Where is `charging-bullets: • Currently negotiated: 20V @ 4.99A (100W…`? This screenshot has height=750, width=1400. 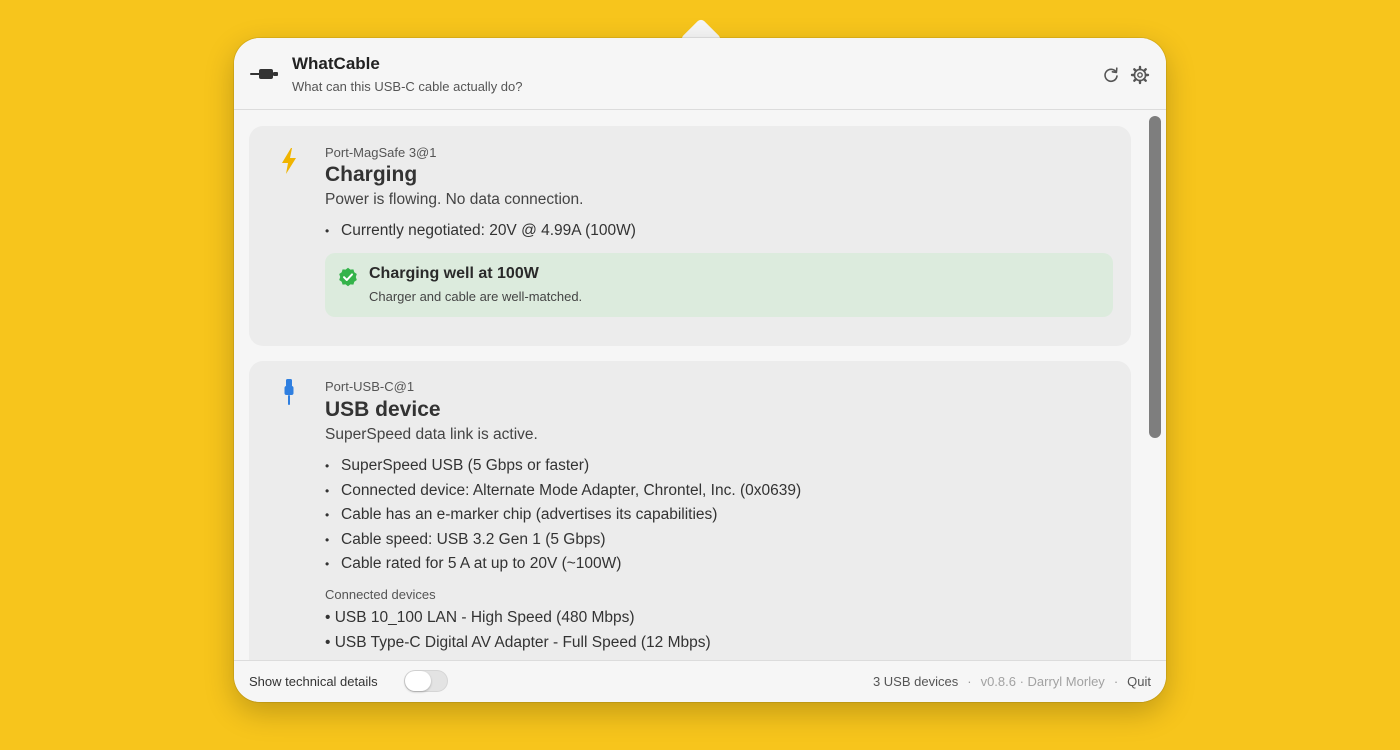
charging-bullets: • Currently negotiated: 20V @ 4.99A (100W… is located at coordinates (480, 231).